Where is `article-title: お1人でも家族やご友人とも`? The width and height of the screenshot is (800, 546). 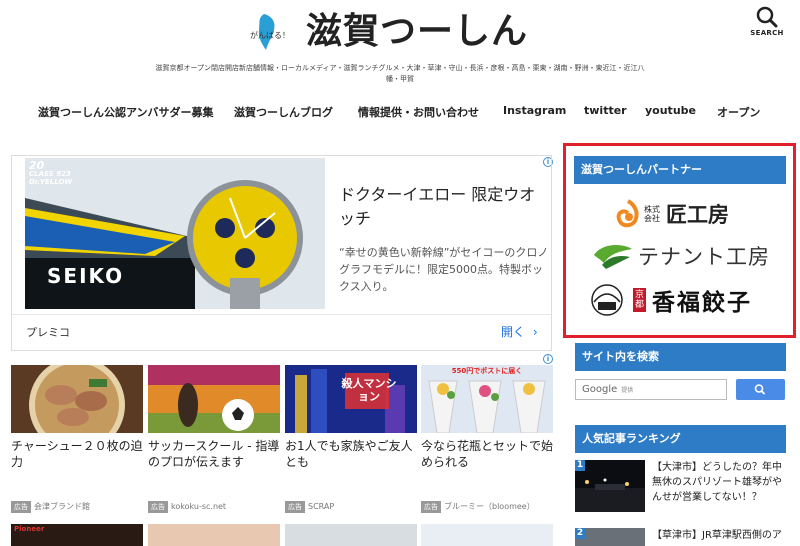
article-title: お1人でも家族やご友人とも is located at coordinates (351, 454).